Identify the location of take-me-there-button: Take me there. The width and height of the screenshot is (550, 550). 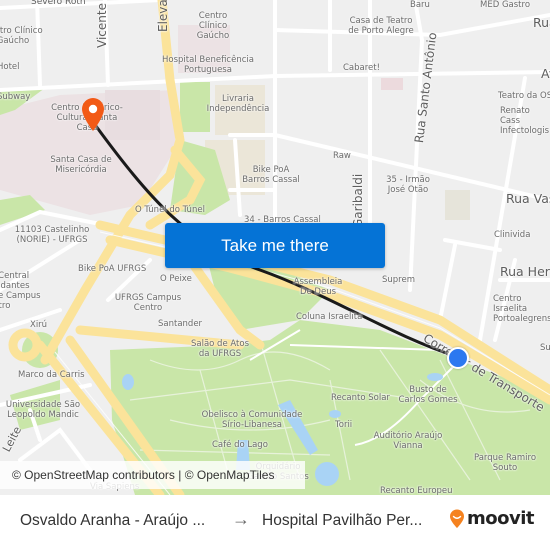
(275, 245).